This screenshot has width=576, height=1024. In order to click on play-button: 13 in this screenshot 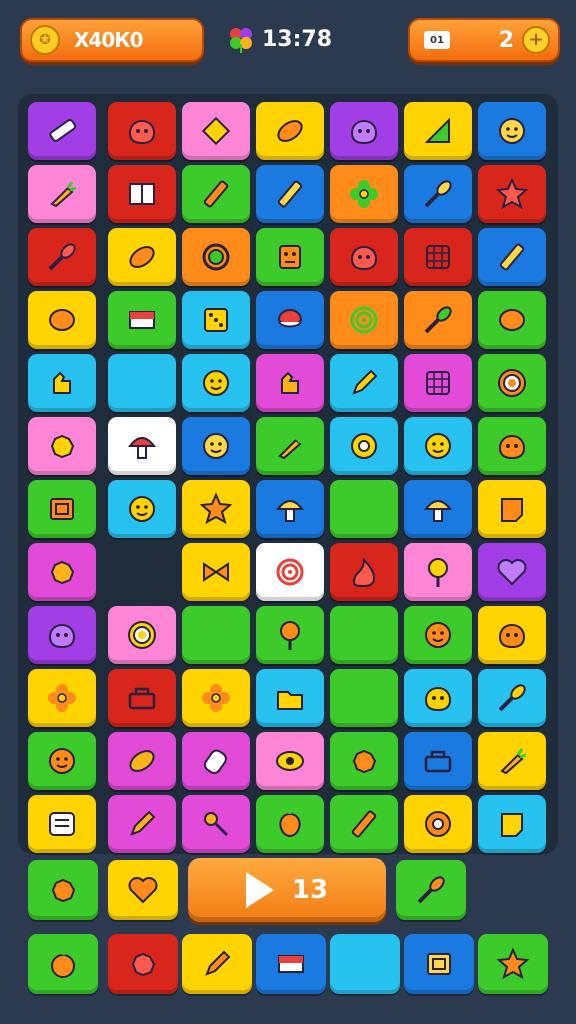, I will do `click(287, 890)`.